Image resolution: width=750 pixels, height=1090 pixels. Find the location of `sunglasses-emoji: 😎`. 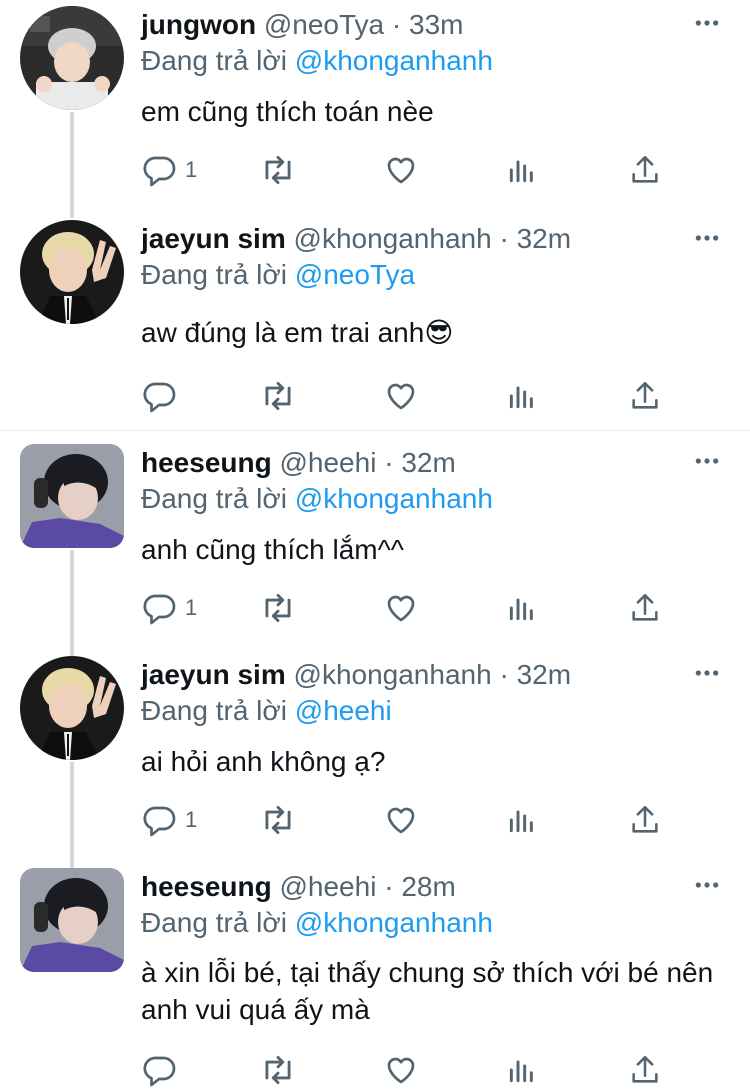

sunglasses-emoji: 😎 is located at coordinates (439, 332).